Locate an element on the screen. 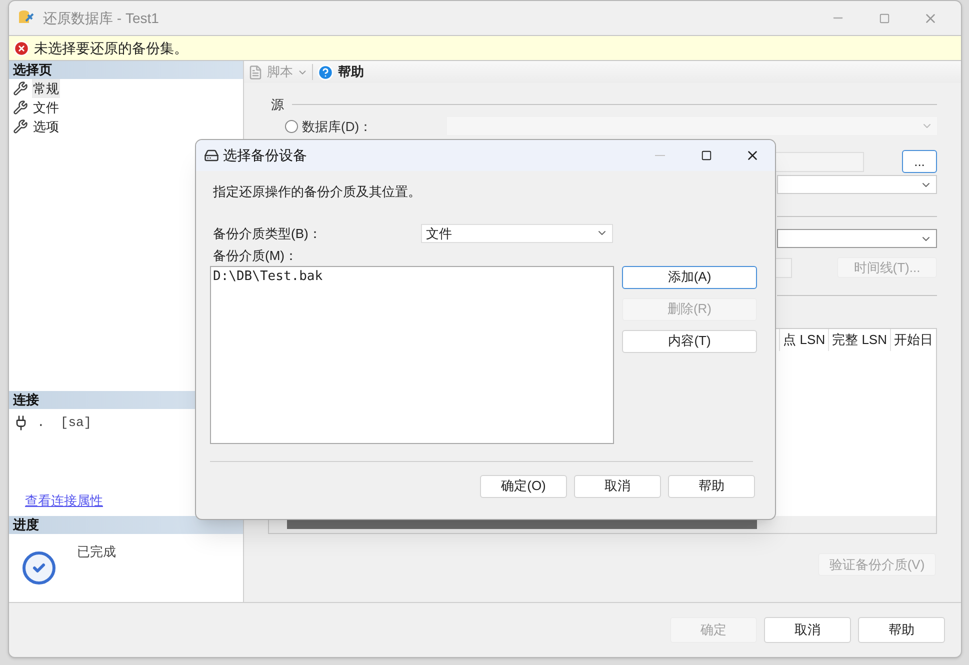 The width and height of the screenshot is (969, 665). drive-icon is located at coordinates (211, 155).